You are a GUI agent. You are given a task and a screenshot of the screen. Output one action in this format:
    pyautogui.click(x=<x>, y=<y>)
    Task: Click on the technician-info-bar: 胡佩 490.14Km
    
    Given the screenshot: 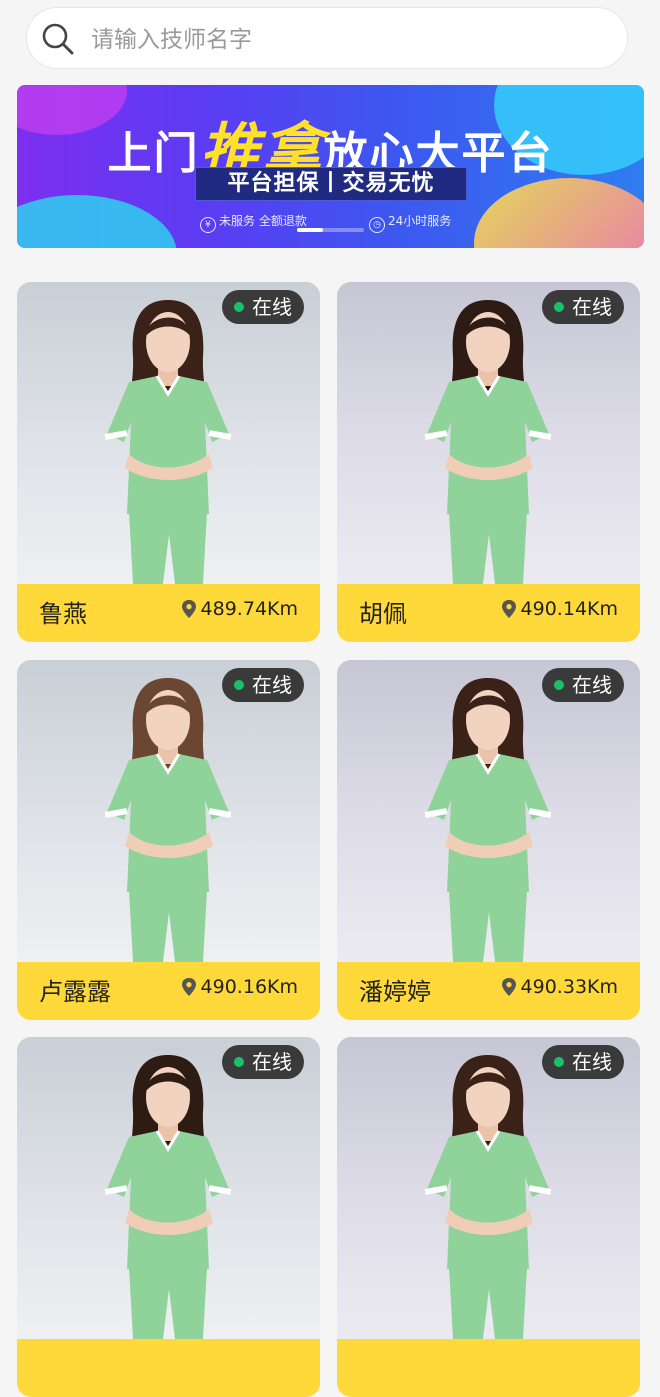 What is the action you would take?
    pyautogui.click(x=488, y=613)
    